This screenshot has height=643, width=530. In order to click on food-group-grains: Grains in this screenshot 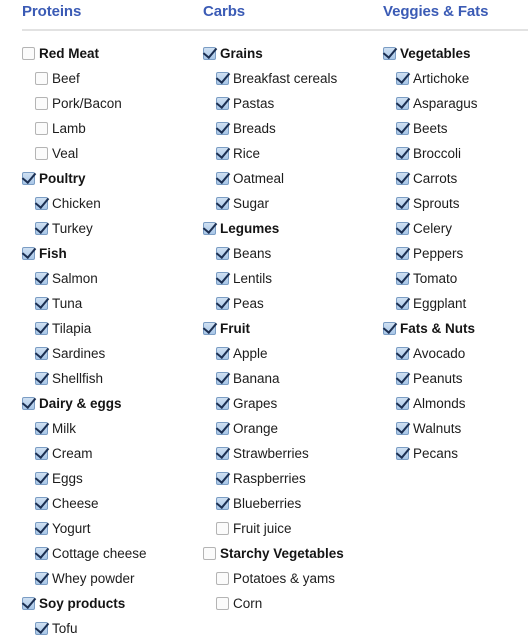, I will do `click(292, 53)`.